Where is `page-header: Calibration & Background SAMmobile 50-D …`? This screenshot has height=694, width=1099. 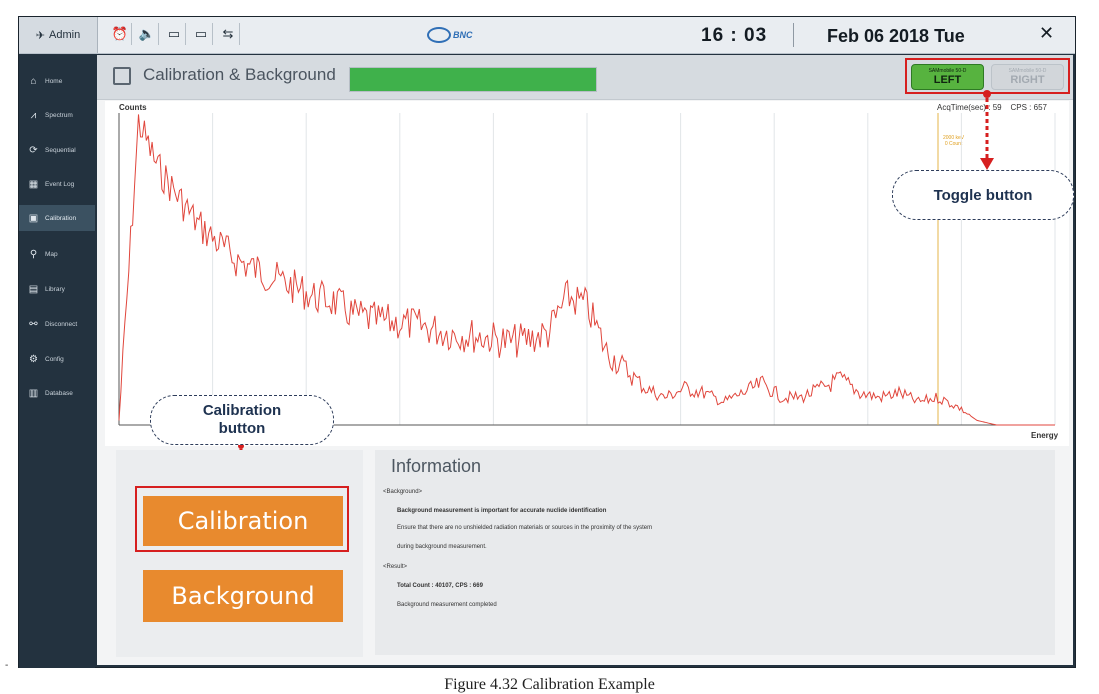
page-header: Calibration & Background SAMmobile 50-D … is located at coordinates (585, 77).